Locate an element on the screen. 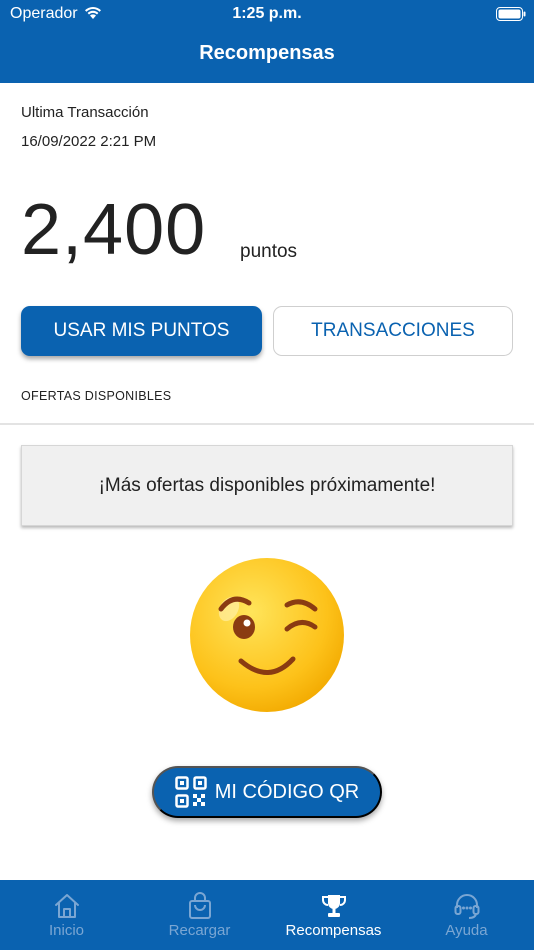 Image resolution: width=534 pixels, height=950 pixels. my-qr-code-button: MI CÓDIGO QR is located at coordinates (267, 792).